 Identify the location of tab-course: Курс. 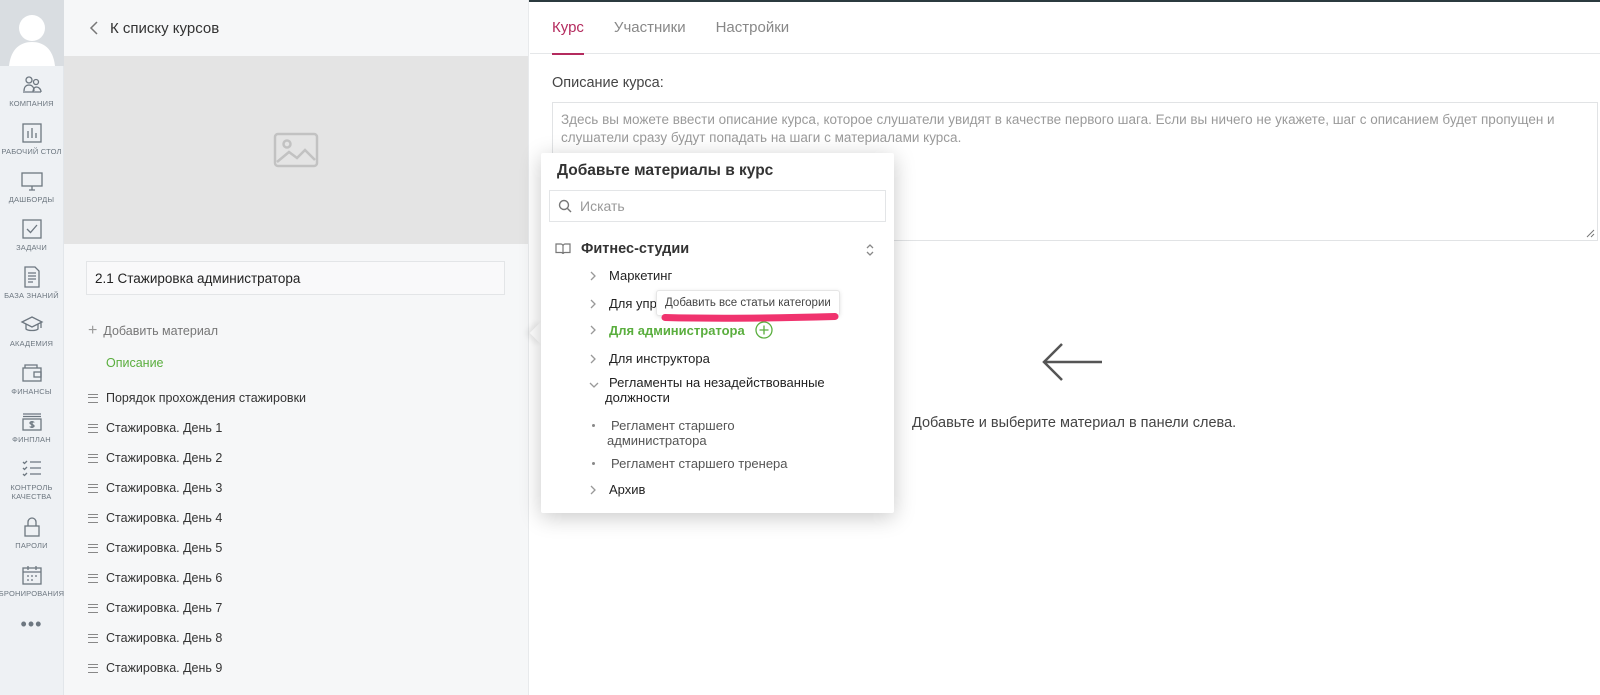
(568, 27).